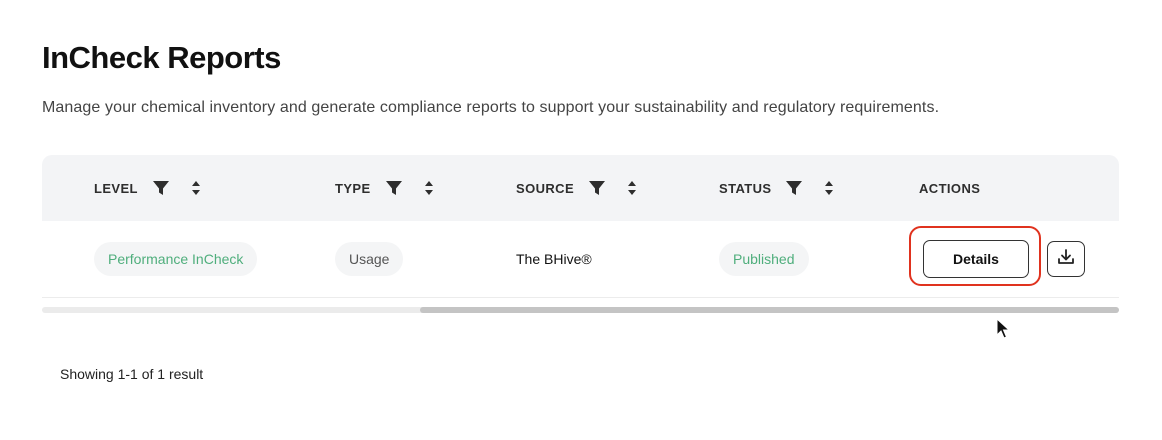 This screenshot has height=440, width=1162. I want to click on cell-type: Usage, so click(369, 259).